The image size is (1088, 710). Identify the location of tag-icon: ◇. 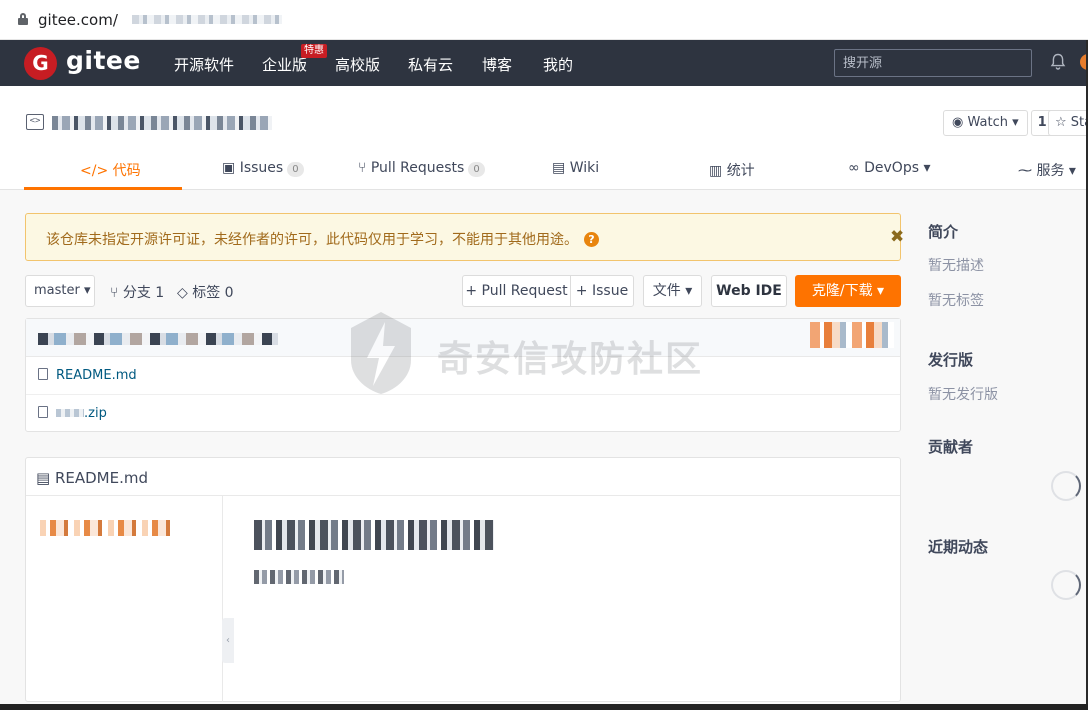
(185, 293).